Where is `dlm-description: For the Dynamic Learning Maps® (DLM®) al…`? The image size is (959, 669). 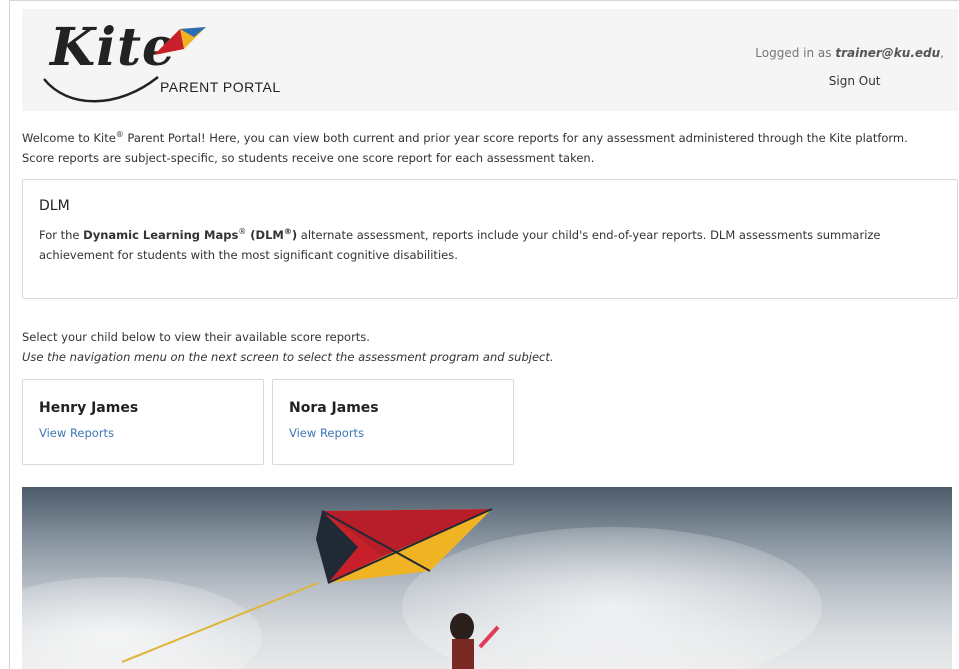 dlm-description: For the Dynamic Learning Maps® (DLM®) al… is located at coordinates (490, 243).